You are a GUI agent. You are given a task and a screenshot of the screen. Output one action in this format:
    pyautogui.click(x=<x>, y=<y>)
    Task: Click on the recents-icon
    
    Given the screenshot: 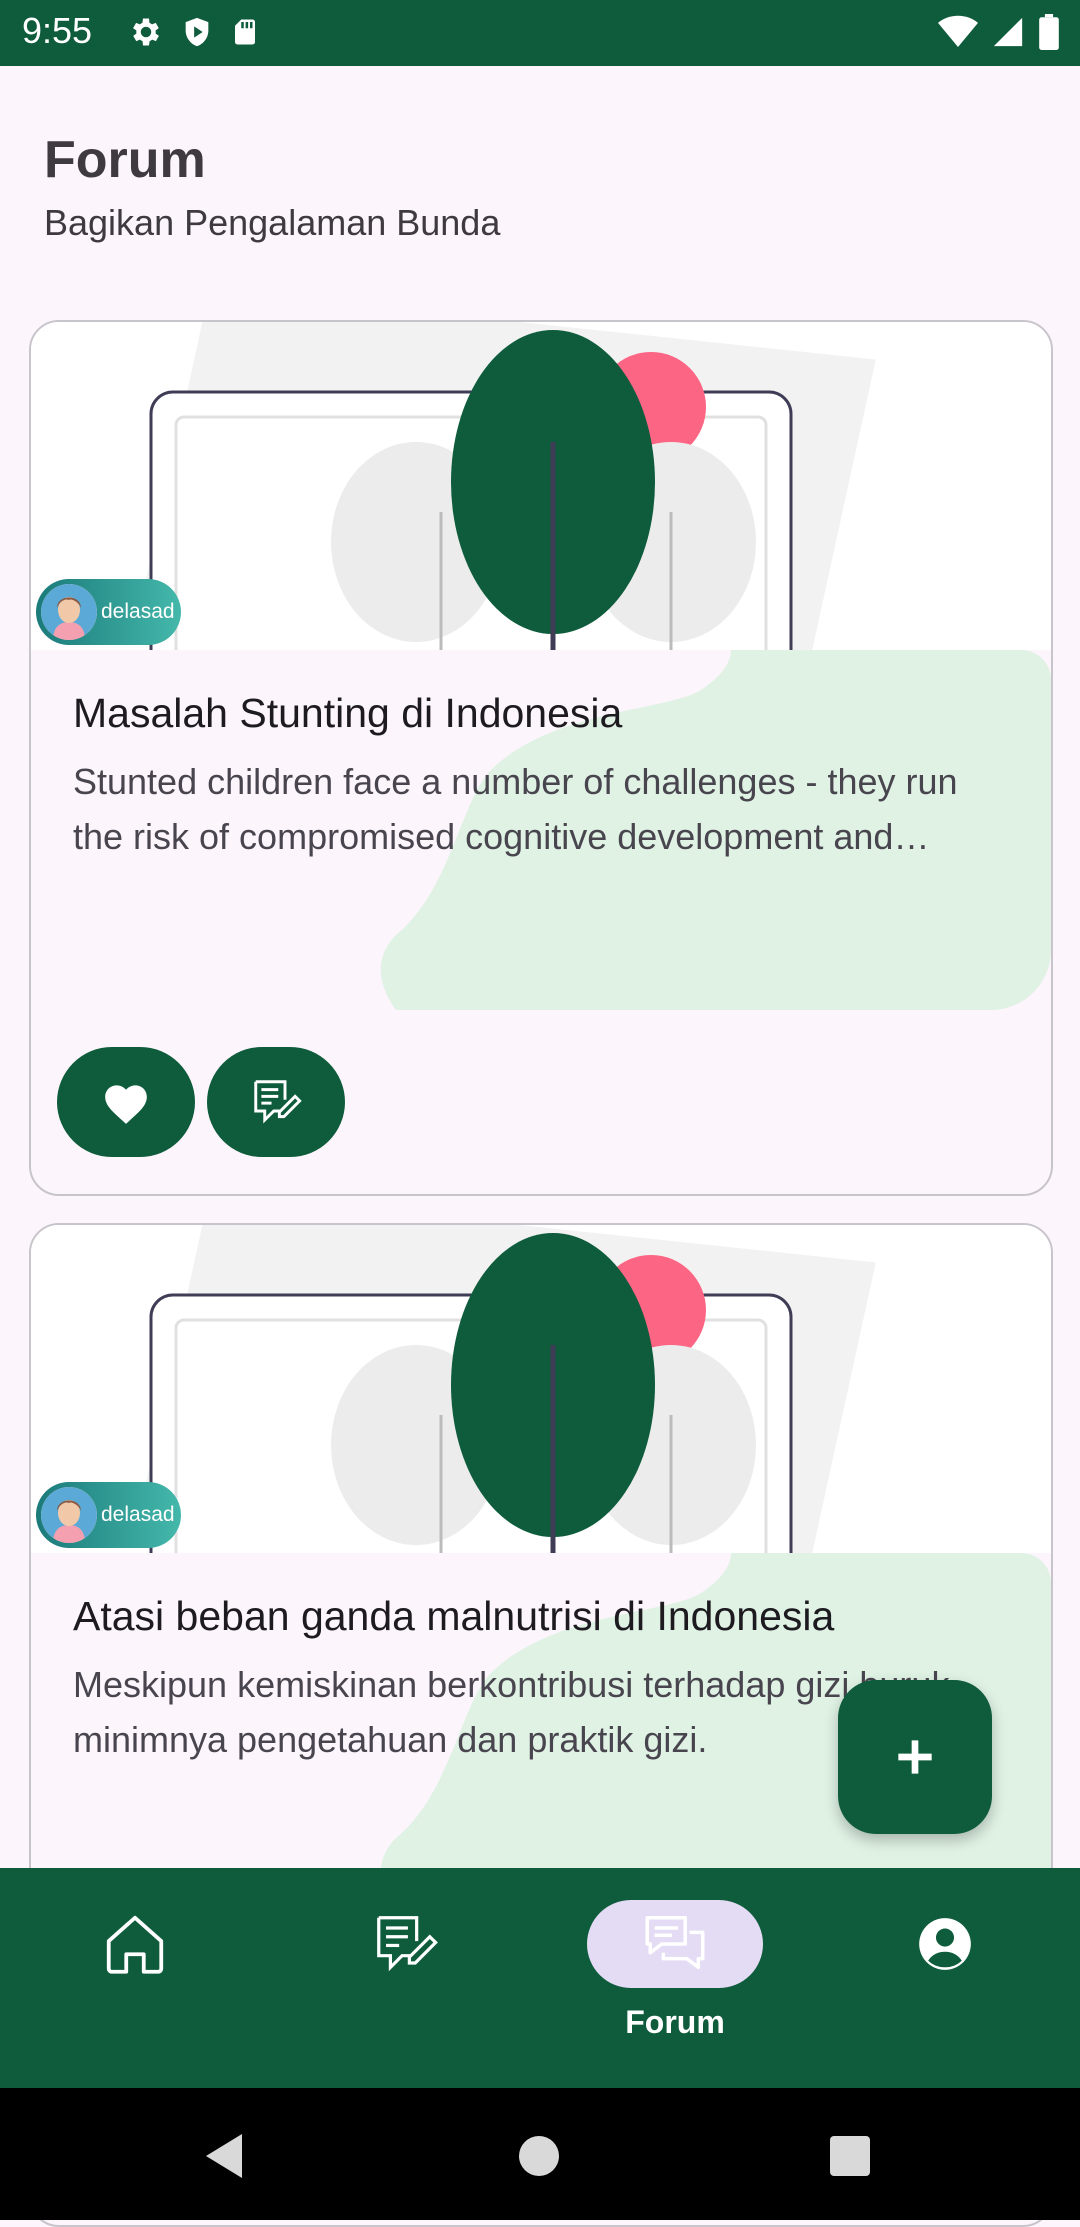 What is the action you would take?
    pyautogui.click(x=850, y=2156)
    